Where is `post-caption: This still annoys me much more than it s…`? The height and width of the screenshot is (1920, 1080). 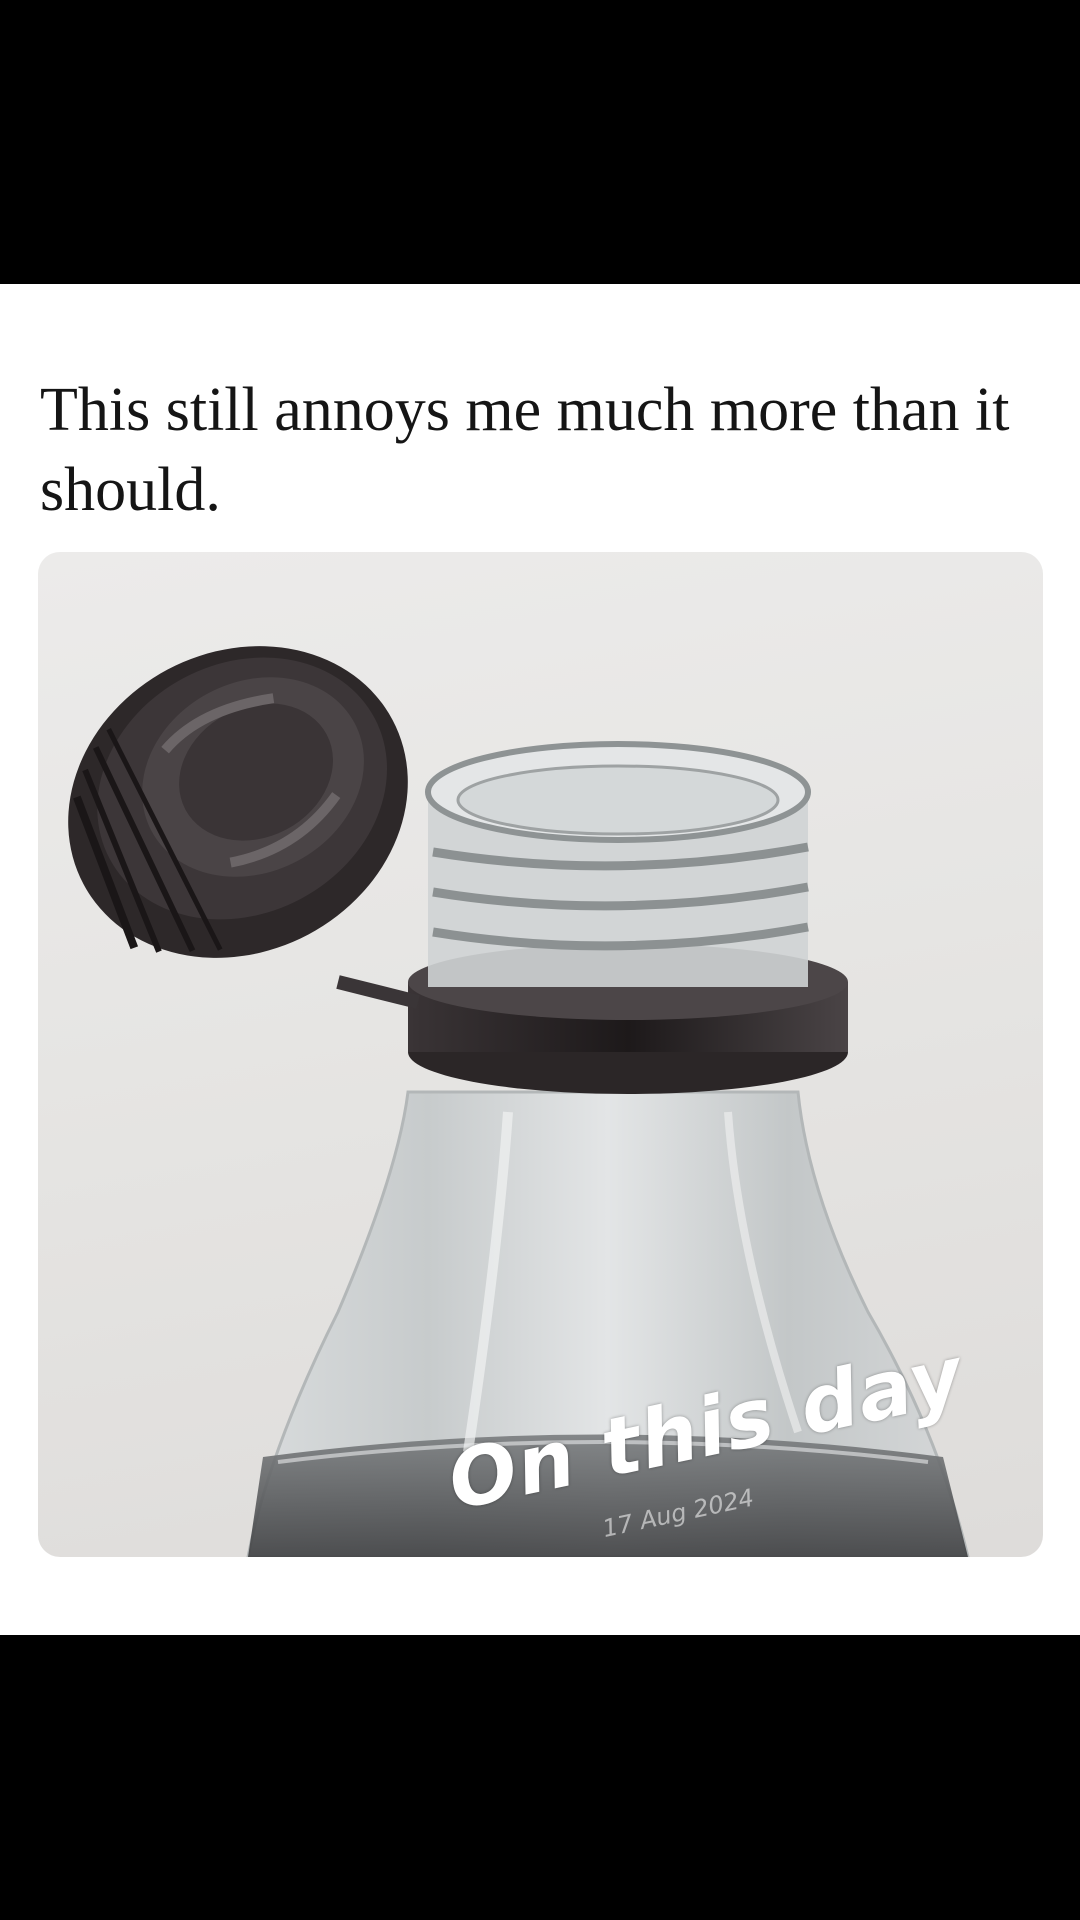 post-caption: This still annoys me much more than it s… is located at coordinates (525, 450).